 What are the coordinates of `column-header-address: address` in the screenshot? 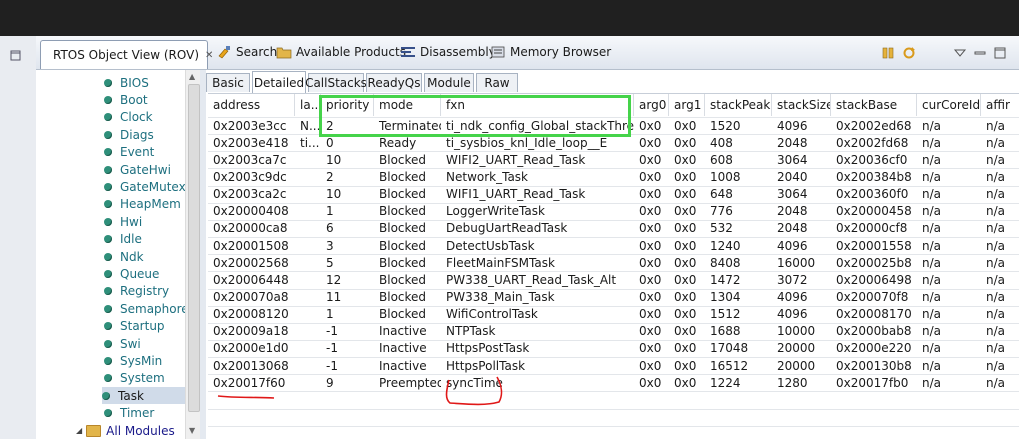 It's located at (251, 105).